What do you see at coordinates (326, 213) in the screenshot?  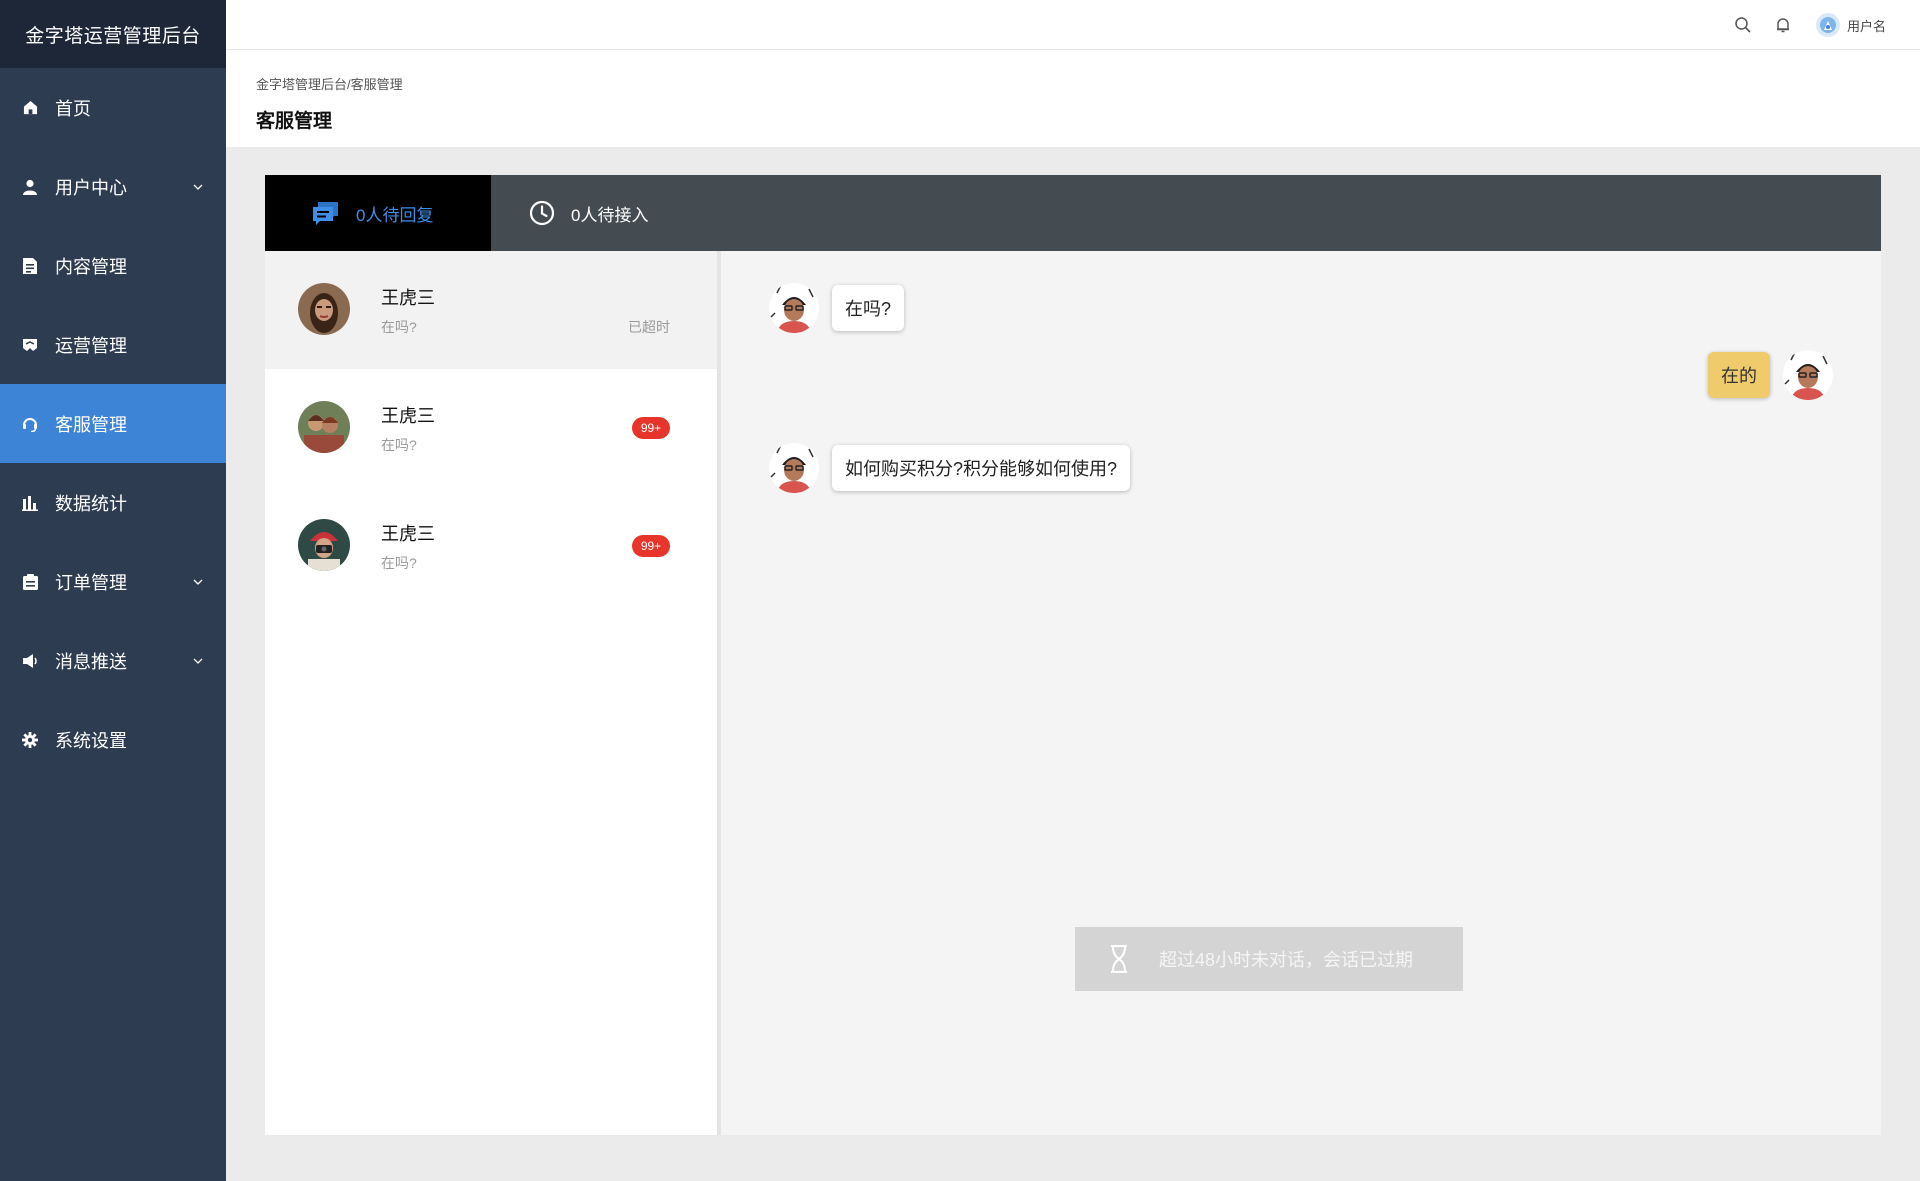 I see `chat-bubbles-icon` at bounding box center [326, 213].